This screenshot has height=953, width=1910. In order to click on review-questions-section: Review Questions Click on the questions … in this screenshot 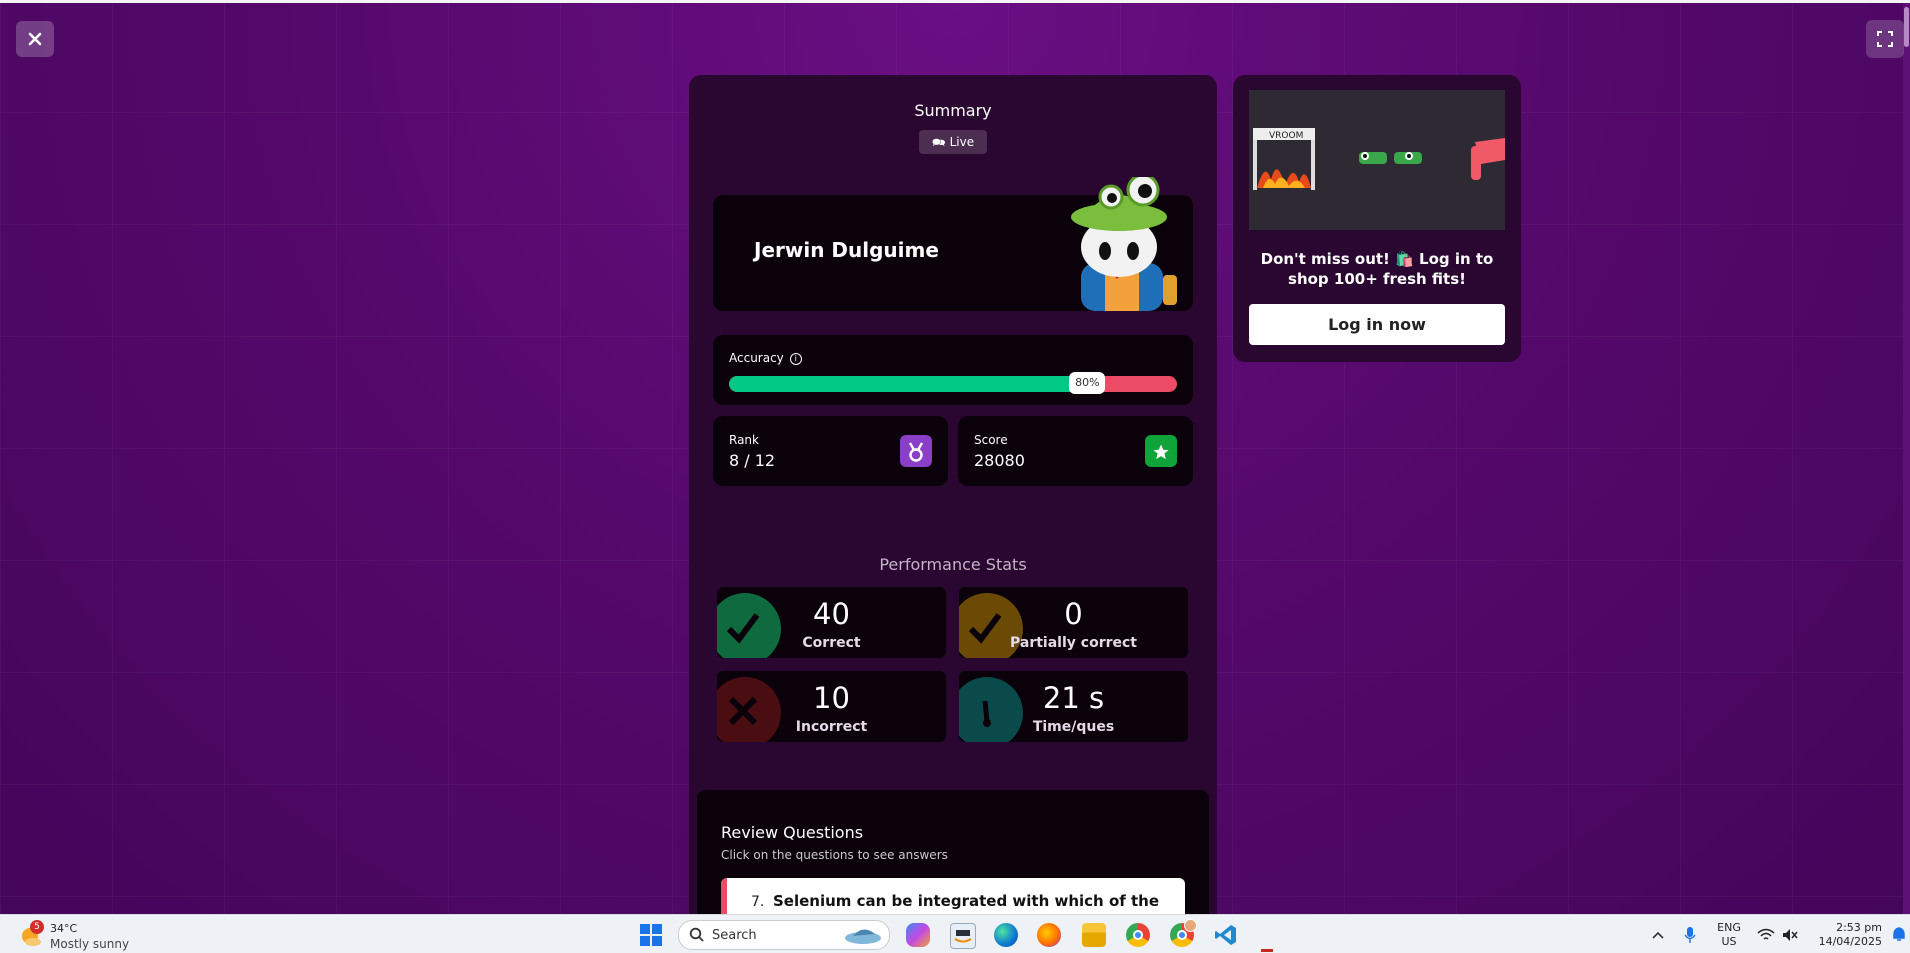, I will do `click(953, 854)`.